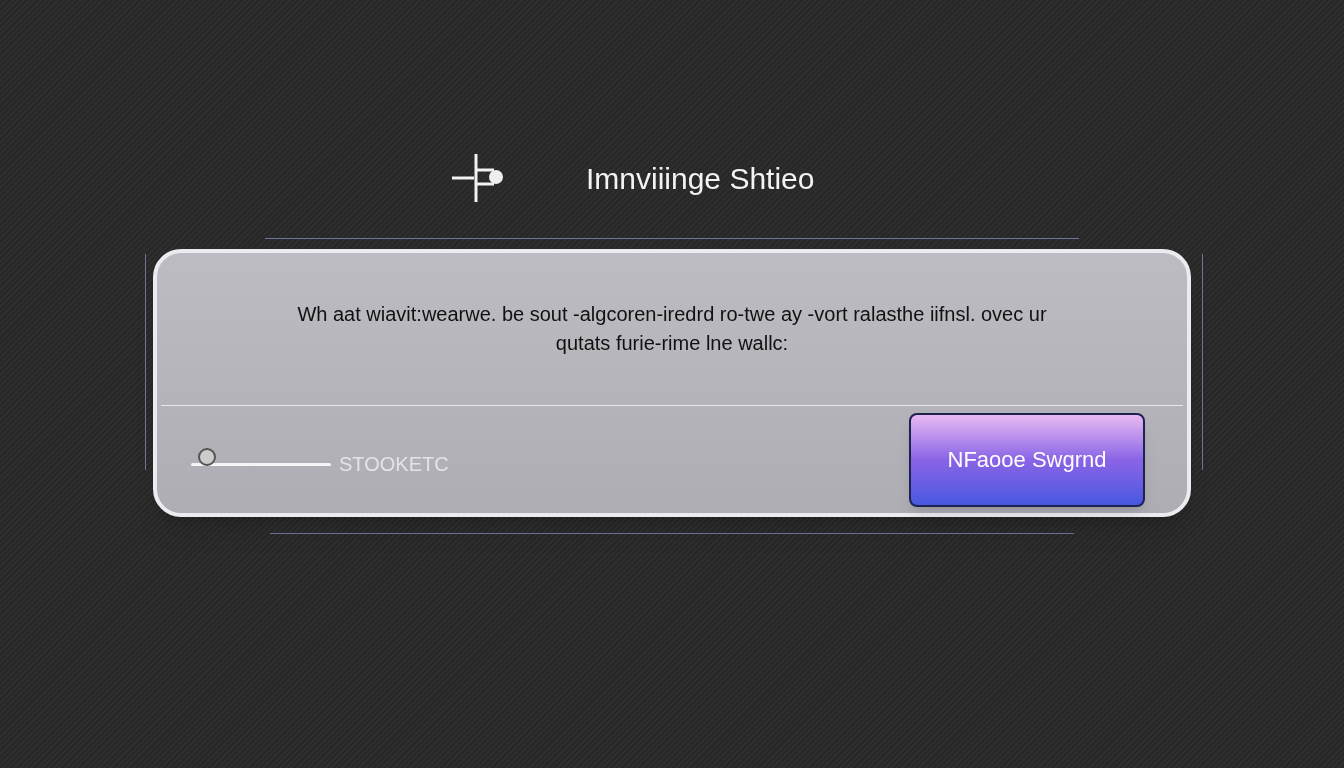  I want to click on slider-thumb, so click(207, 456).